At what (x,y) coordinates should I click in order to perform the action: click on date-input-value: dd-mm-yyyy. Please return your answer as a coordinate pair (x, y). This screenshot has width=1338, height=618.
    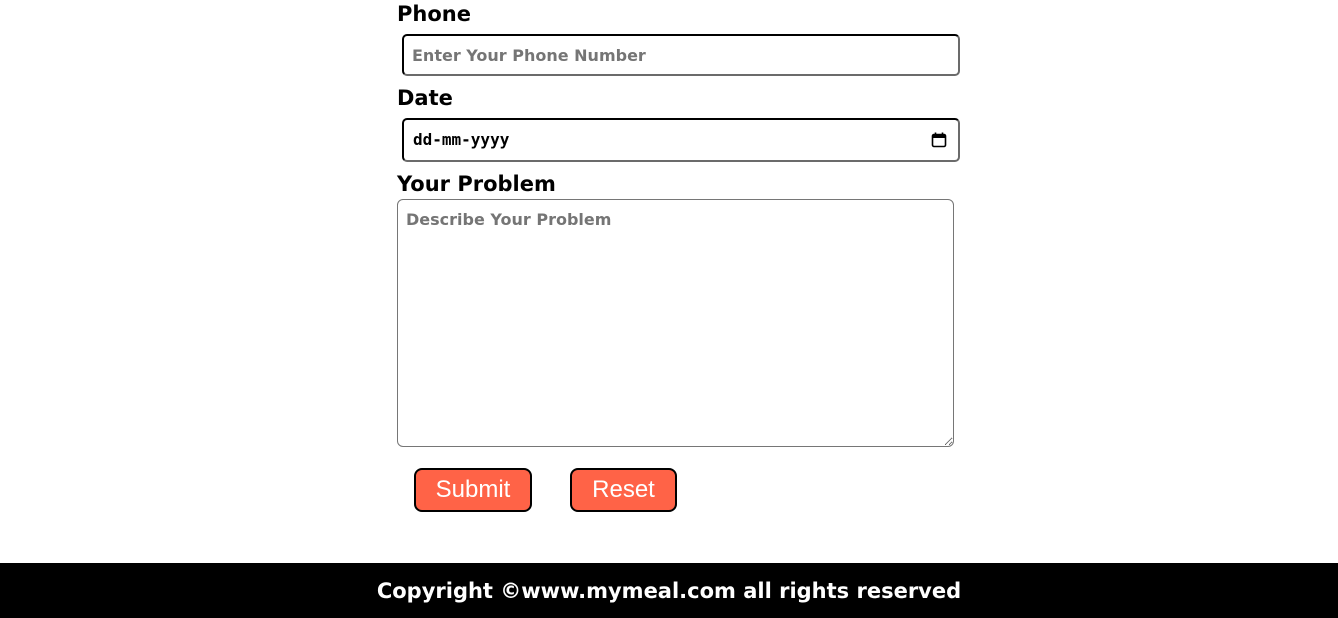
    Looking at the image, I should click on (461, 139).